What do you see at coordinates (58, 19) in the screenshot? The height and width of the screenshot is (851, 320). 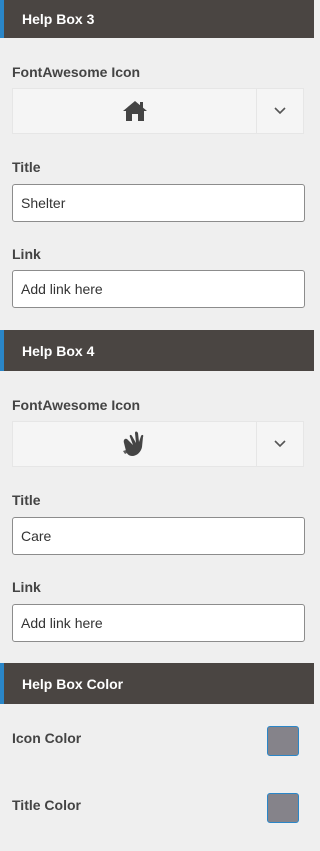 I see `help-box-3-title: Help Box 3` at bounding box center [58, 19].